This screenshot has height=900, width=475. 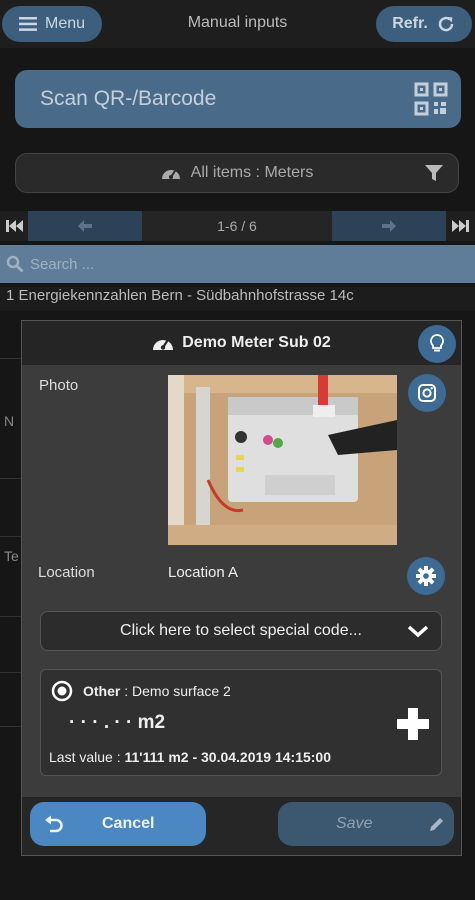 I want to click on meter-photo, so click(x=282, y=460).